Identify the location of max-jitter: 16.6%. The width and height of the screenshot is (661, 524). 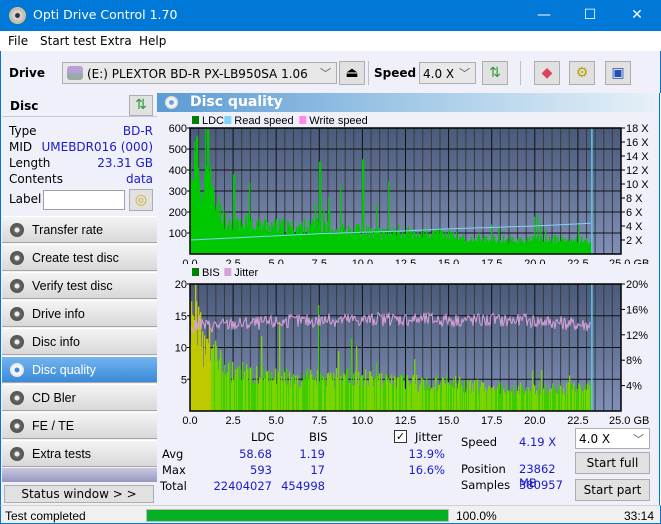
(426, 470).